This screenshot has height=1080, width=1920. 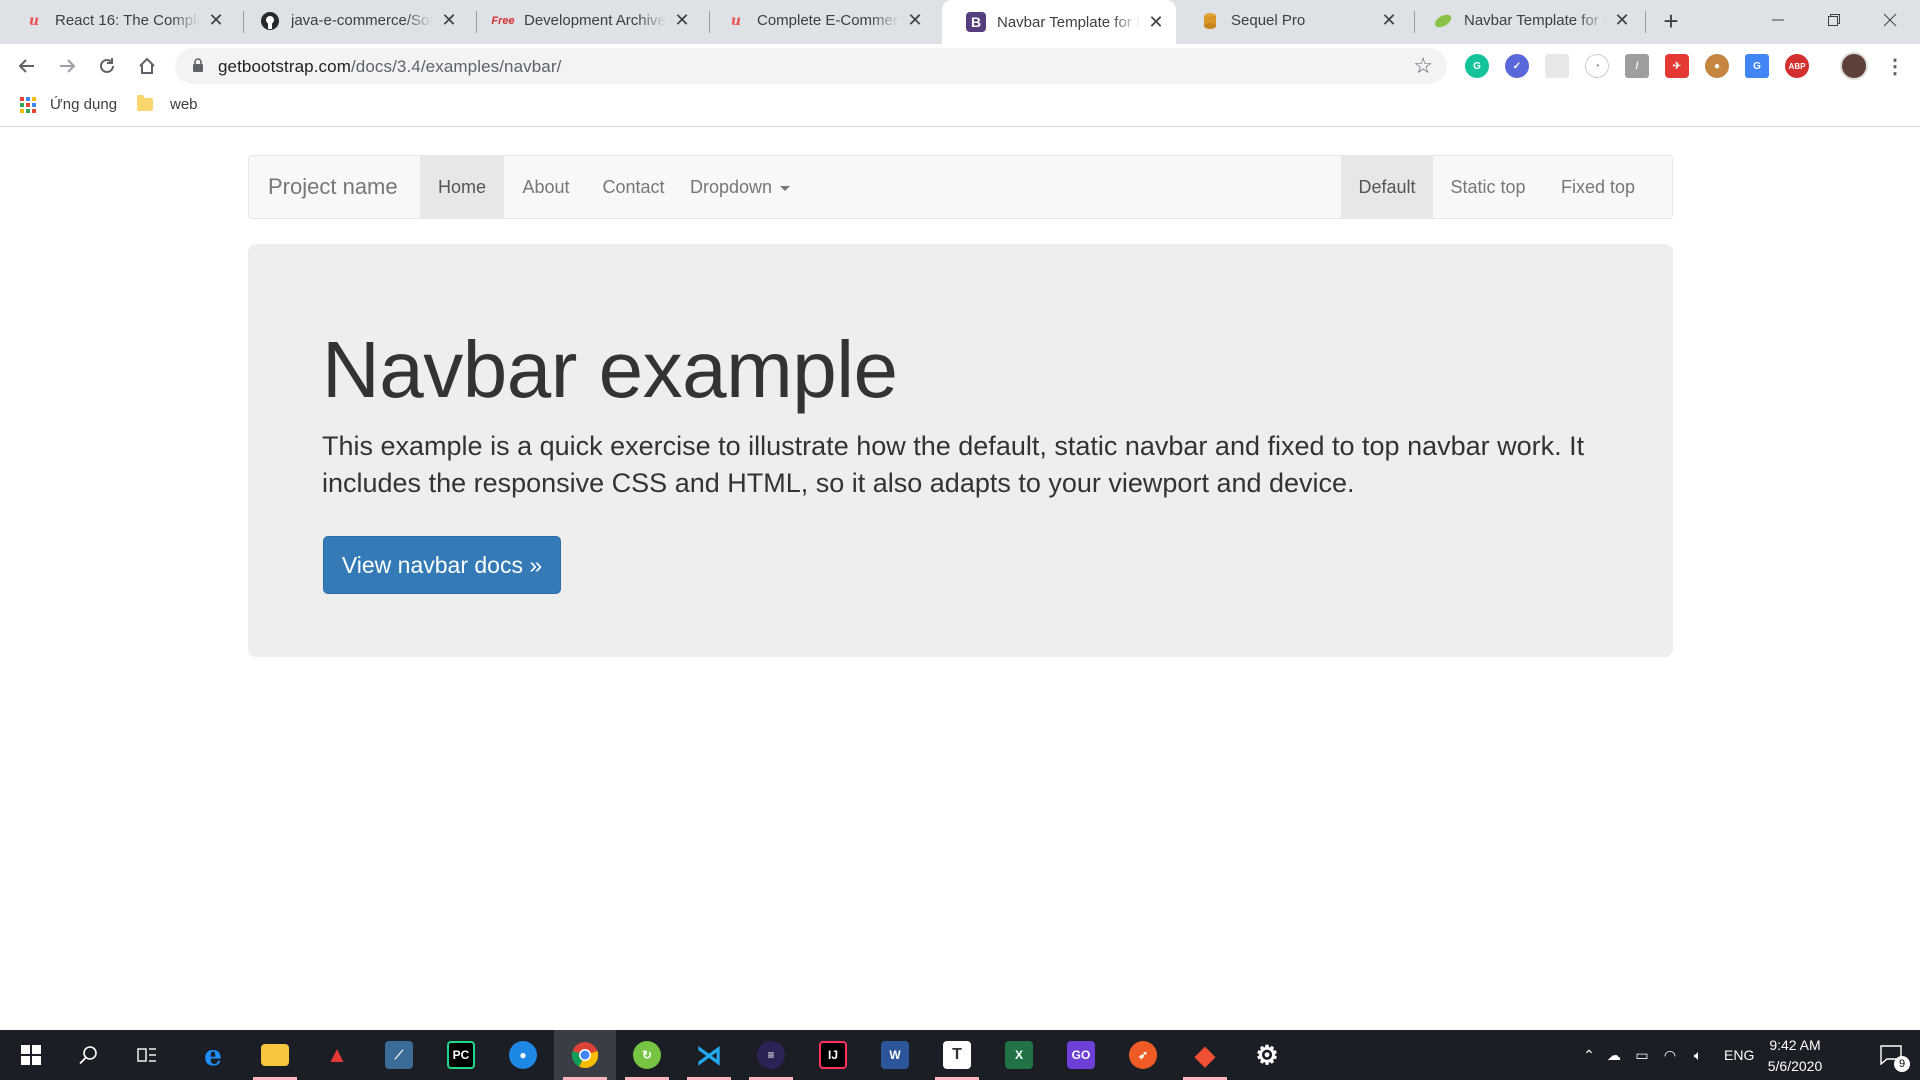 I want to click on git-icon: ◆, so click(x=1205, y=1054).